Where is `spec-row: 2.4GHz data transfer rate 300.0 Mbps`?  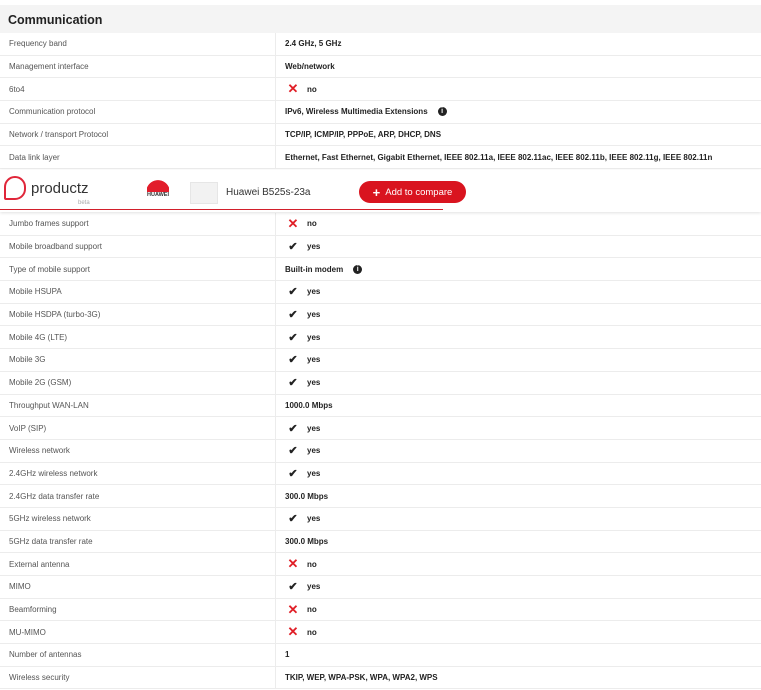
spec-row: 2.4GHz data transfer rate 300.0 Mbps is located at coordinates (380, 496).